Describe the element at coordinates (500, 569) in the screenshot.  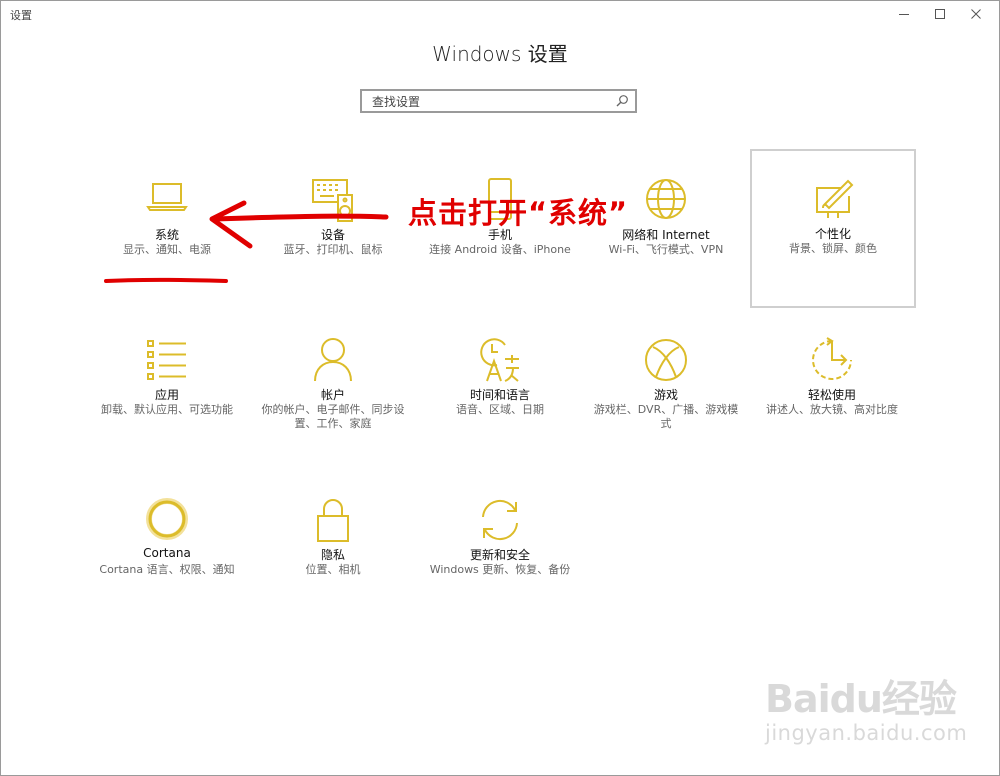
I see `tile-description: Windows 更新、恢复、备份` at that location.